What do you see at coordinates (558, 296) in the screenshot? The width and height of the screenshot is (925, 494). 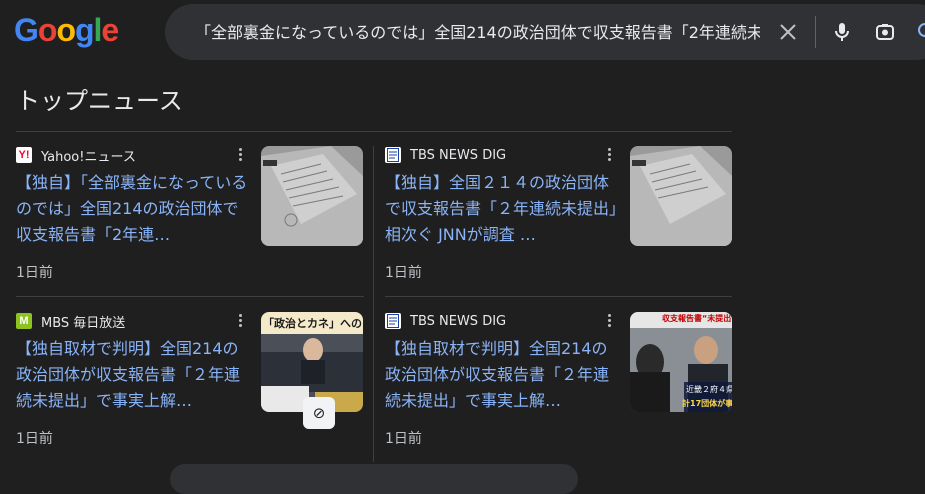 I see `row-divider-right` at bounding box center [558, 296].